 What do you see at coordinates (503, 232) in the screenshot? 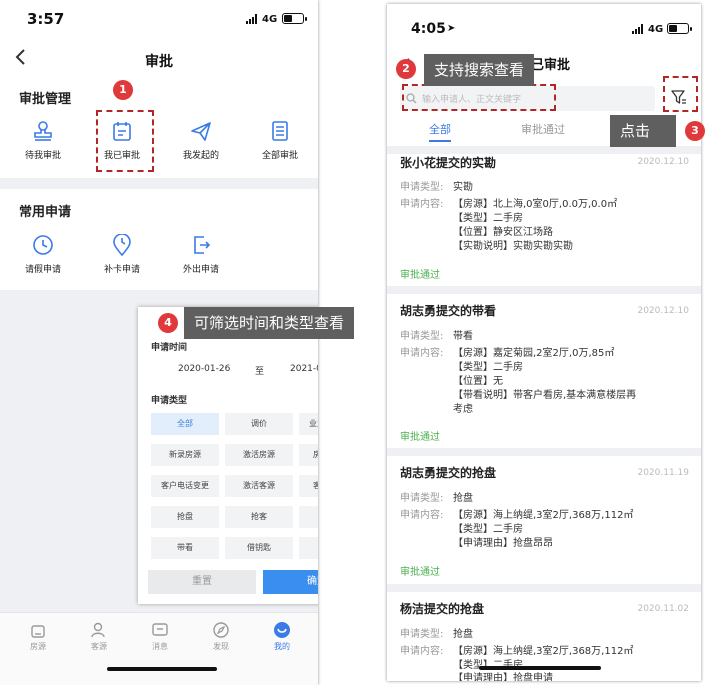
I see `content-line: 【位置】静安区江场路` at bounding box center [503, 232].